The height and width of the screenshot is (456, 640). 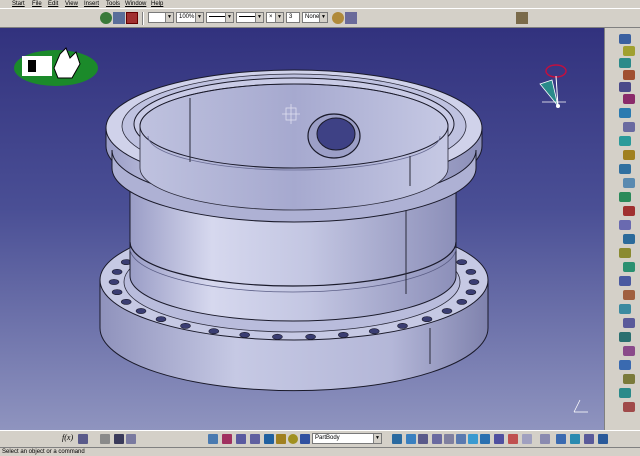 What do you see at coordinates (281, 439) in the screenshot?
I see `repeat-icon` at bounding box center [281, 439].